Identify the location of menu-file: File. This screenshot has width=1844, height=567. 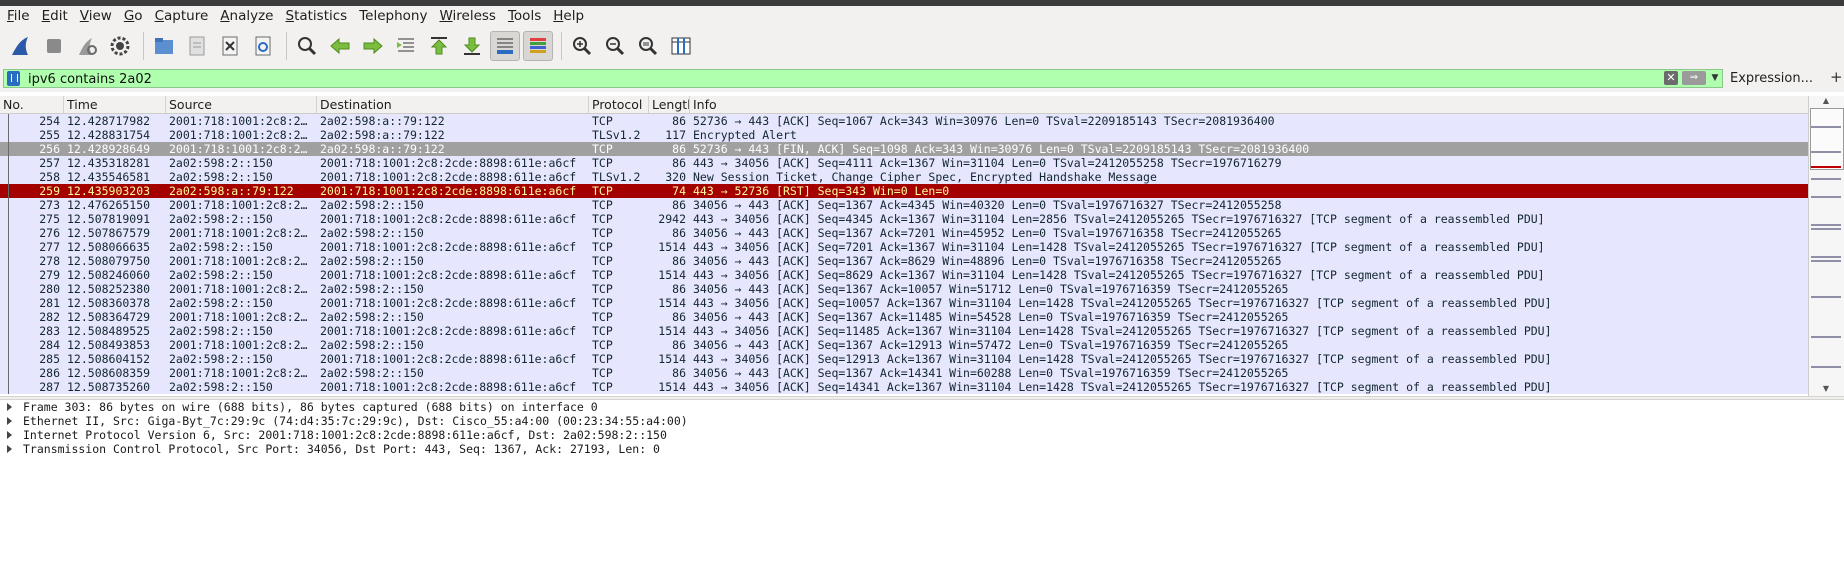
(19, 16).